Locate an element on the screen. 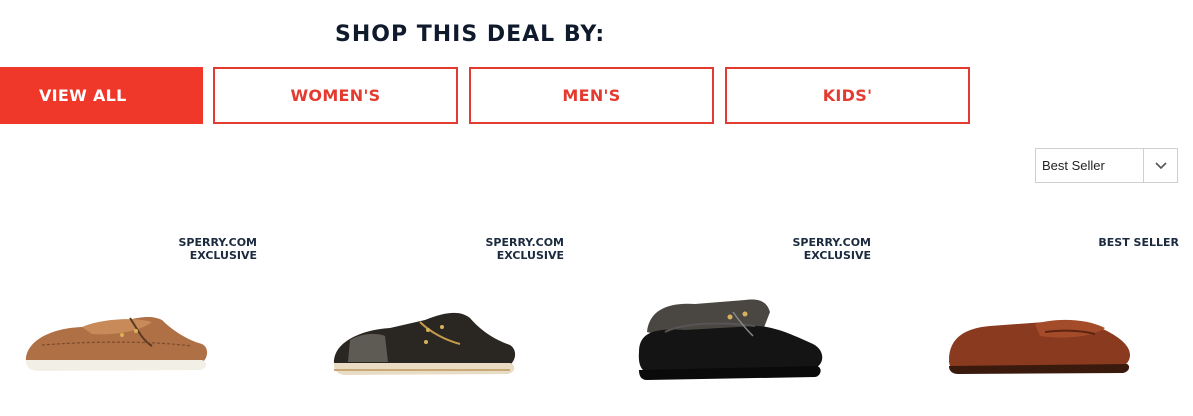 The image size is (1193, 416). product-image-black-duck-boot is located at coordinates (732, 338).